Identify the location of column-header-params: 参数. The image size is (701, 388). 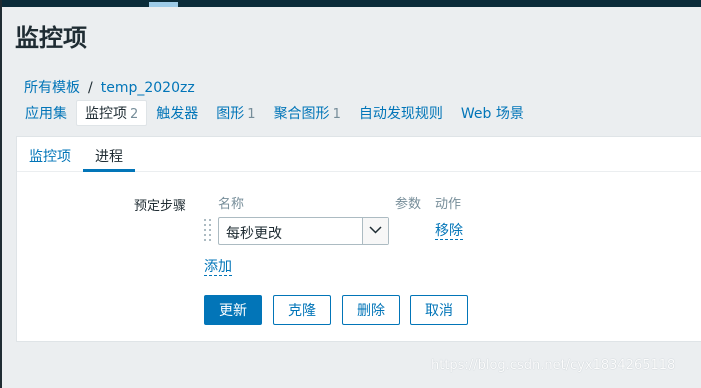
(408, 204).